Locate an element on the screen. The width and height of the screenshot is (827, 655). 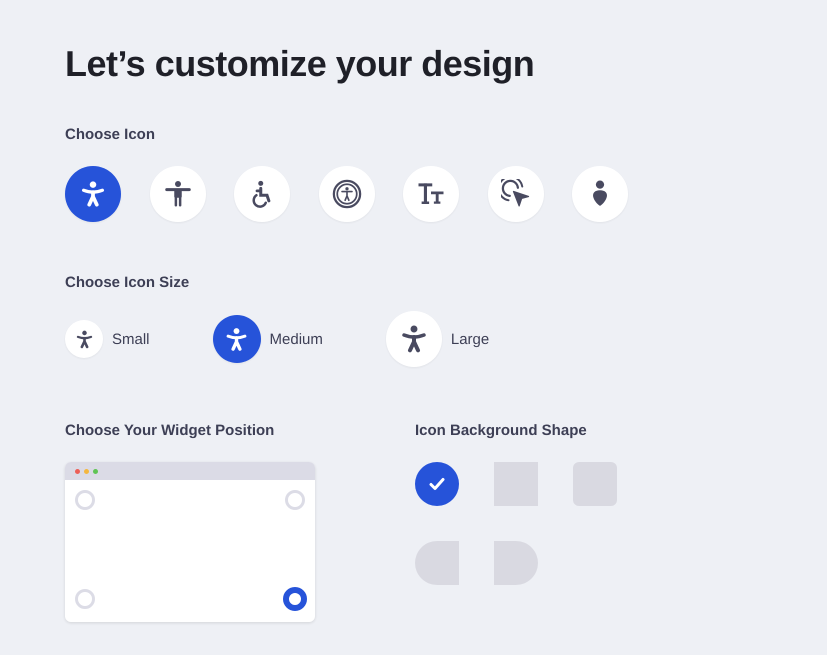
shape-option is located at coordinates (437, 484).